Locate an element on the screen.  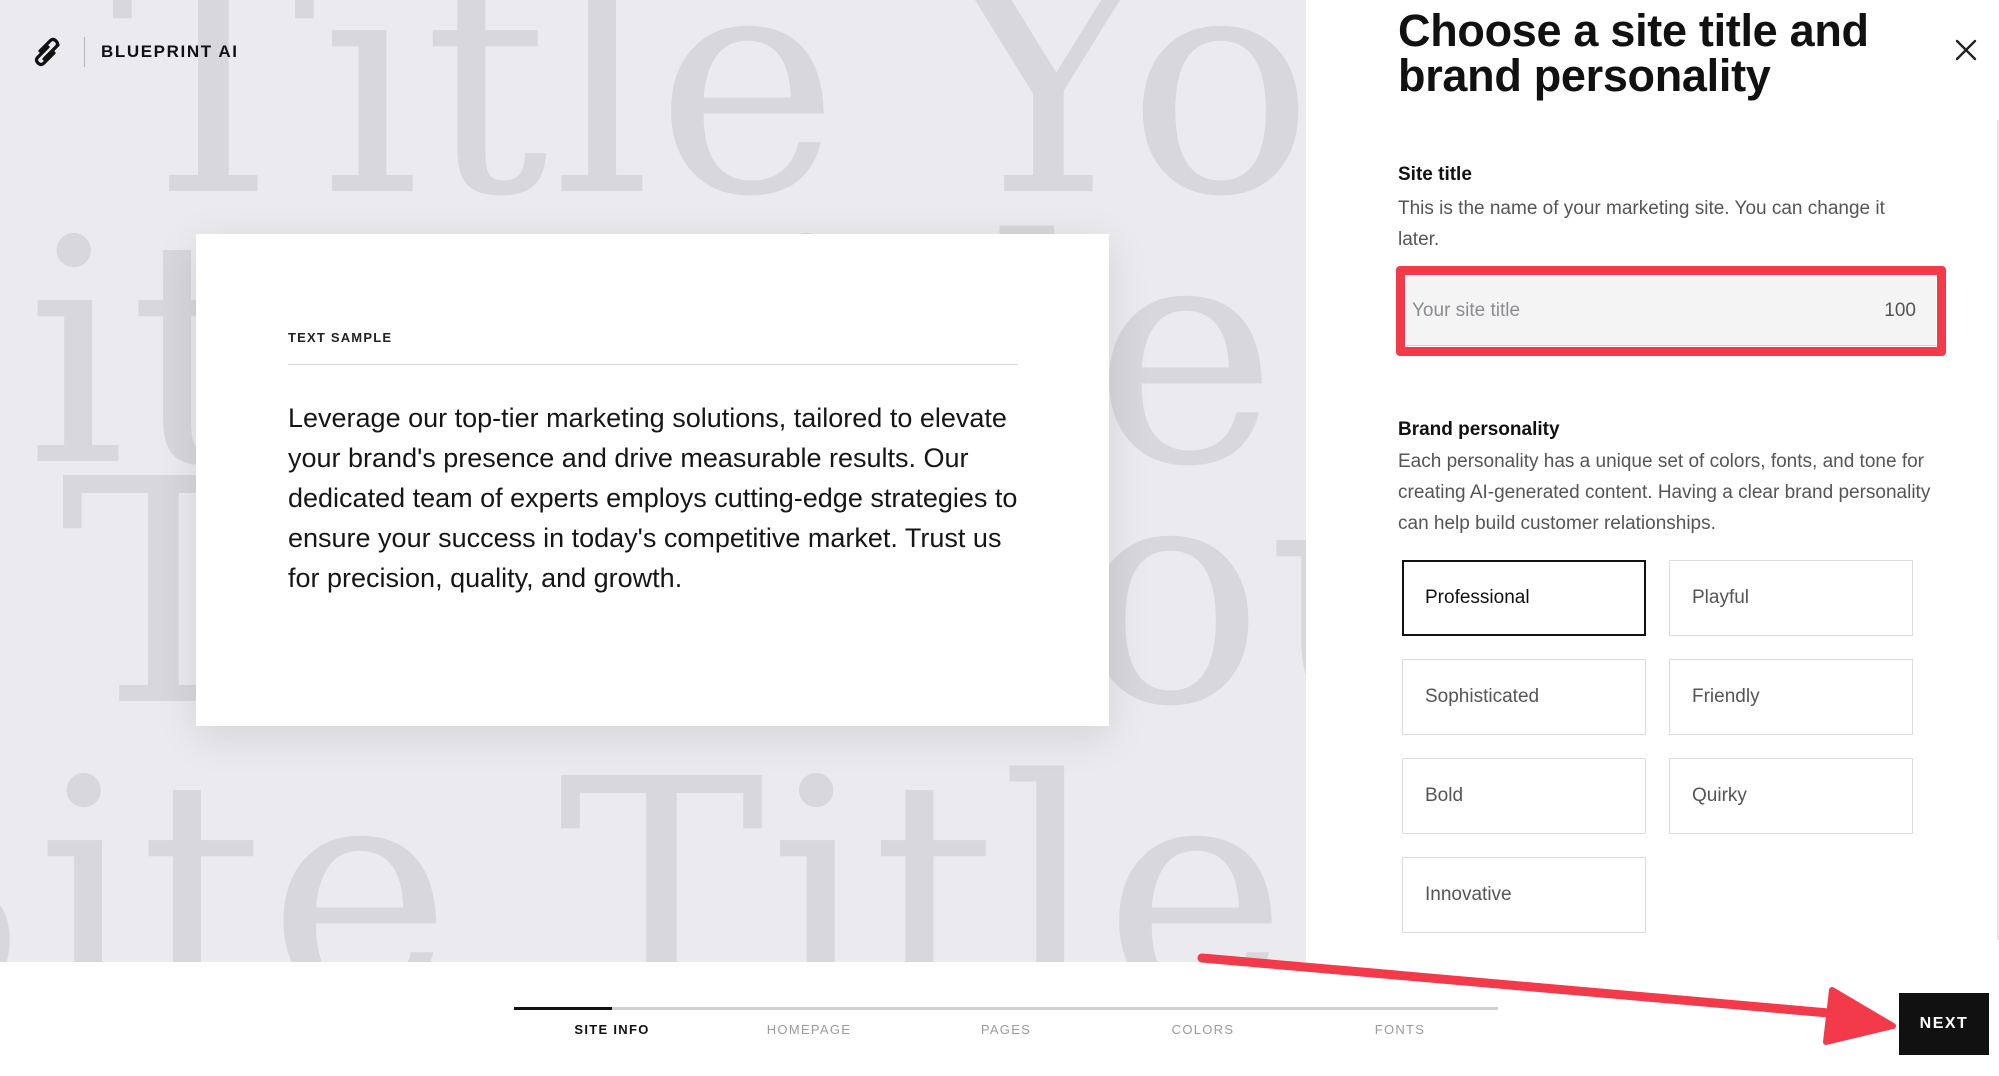
step-pages: PAGES is located at coordinates (1006, 1029).